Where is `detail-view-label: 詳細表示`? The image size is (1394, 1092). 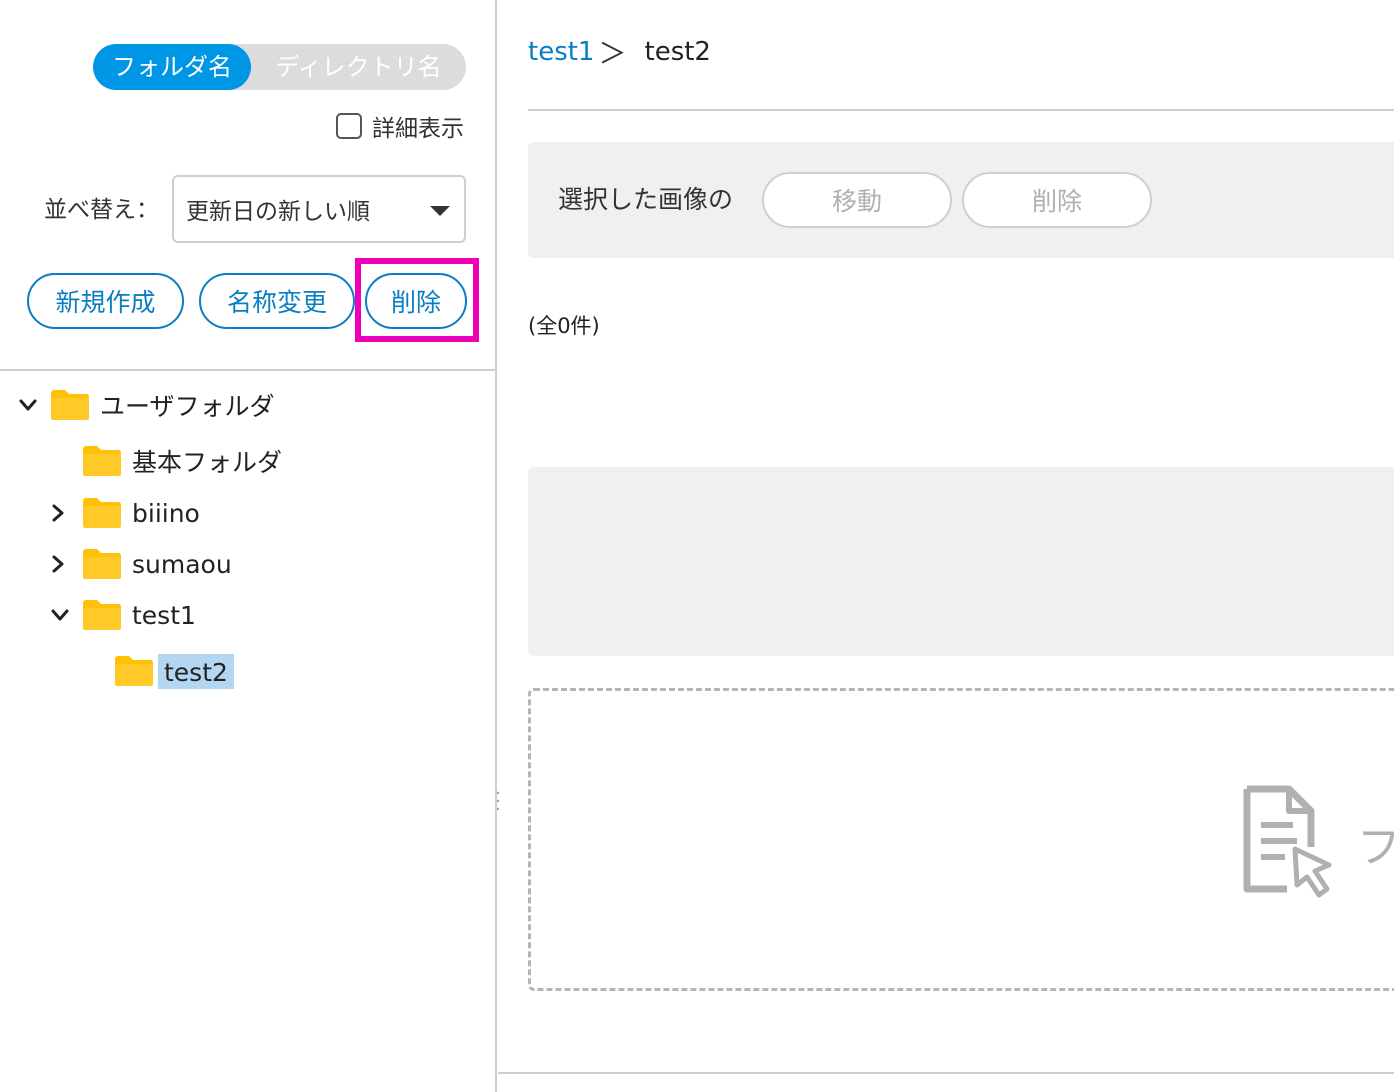
detail-view-label: 詳細表示 is located at coordinates (418, 129).